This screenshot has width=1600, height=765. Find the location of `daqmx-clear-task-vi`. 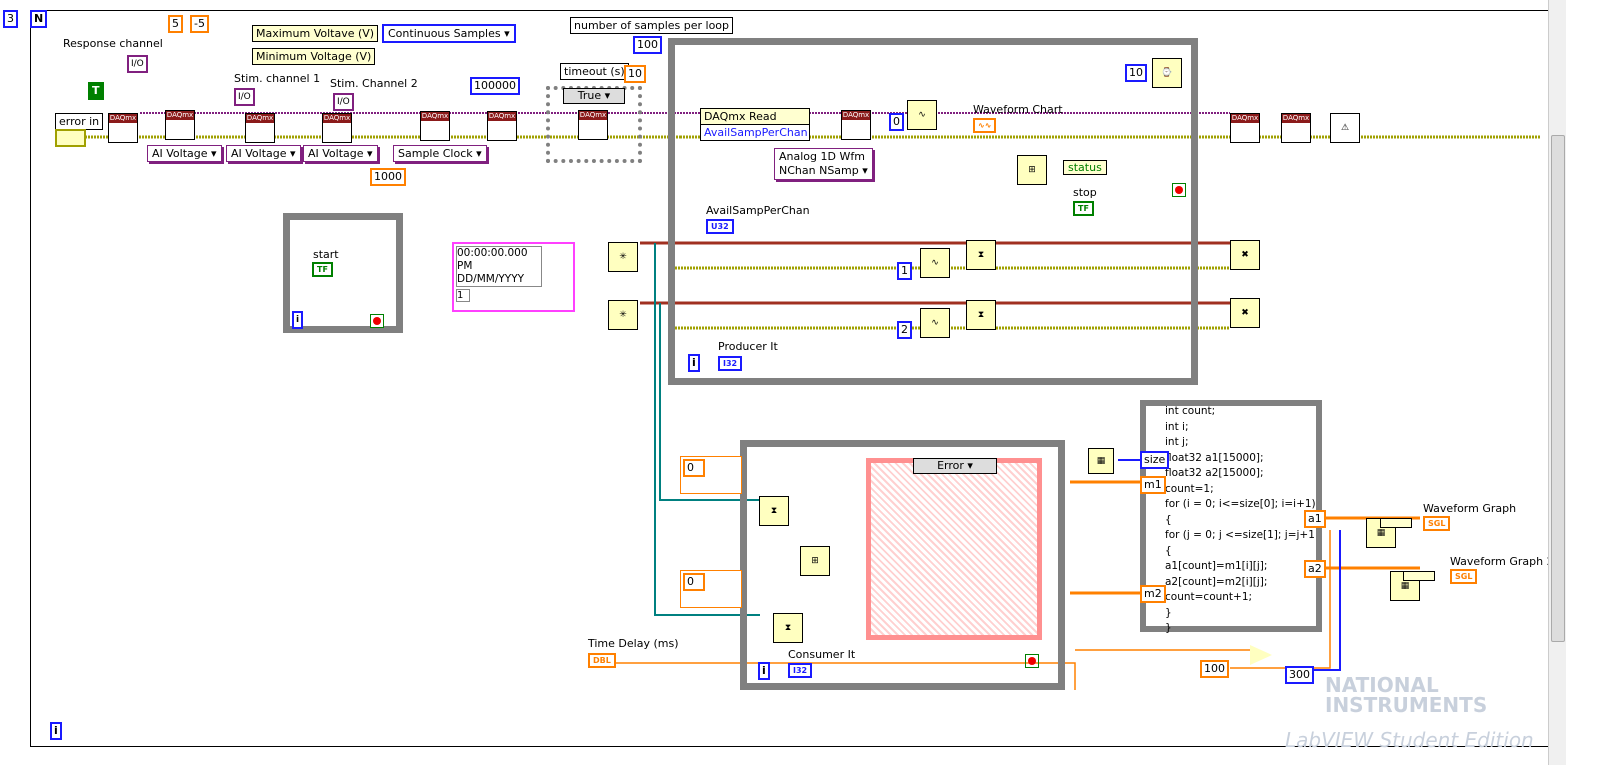

daqmx-clear-task-vi is located at coordinates (1296, 128).